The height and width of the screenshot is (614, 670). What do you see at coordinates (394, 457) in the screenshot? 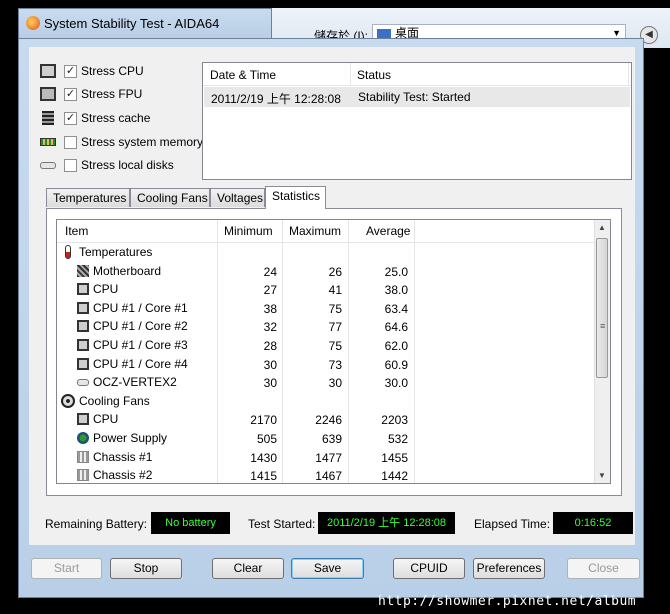
I see `grid-cell-average: 1455` at bounding box center [394, 457].